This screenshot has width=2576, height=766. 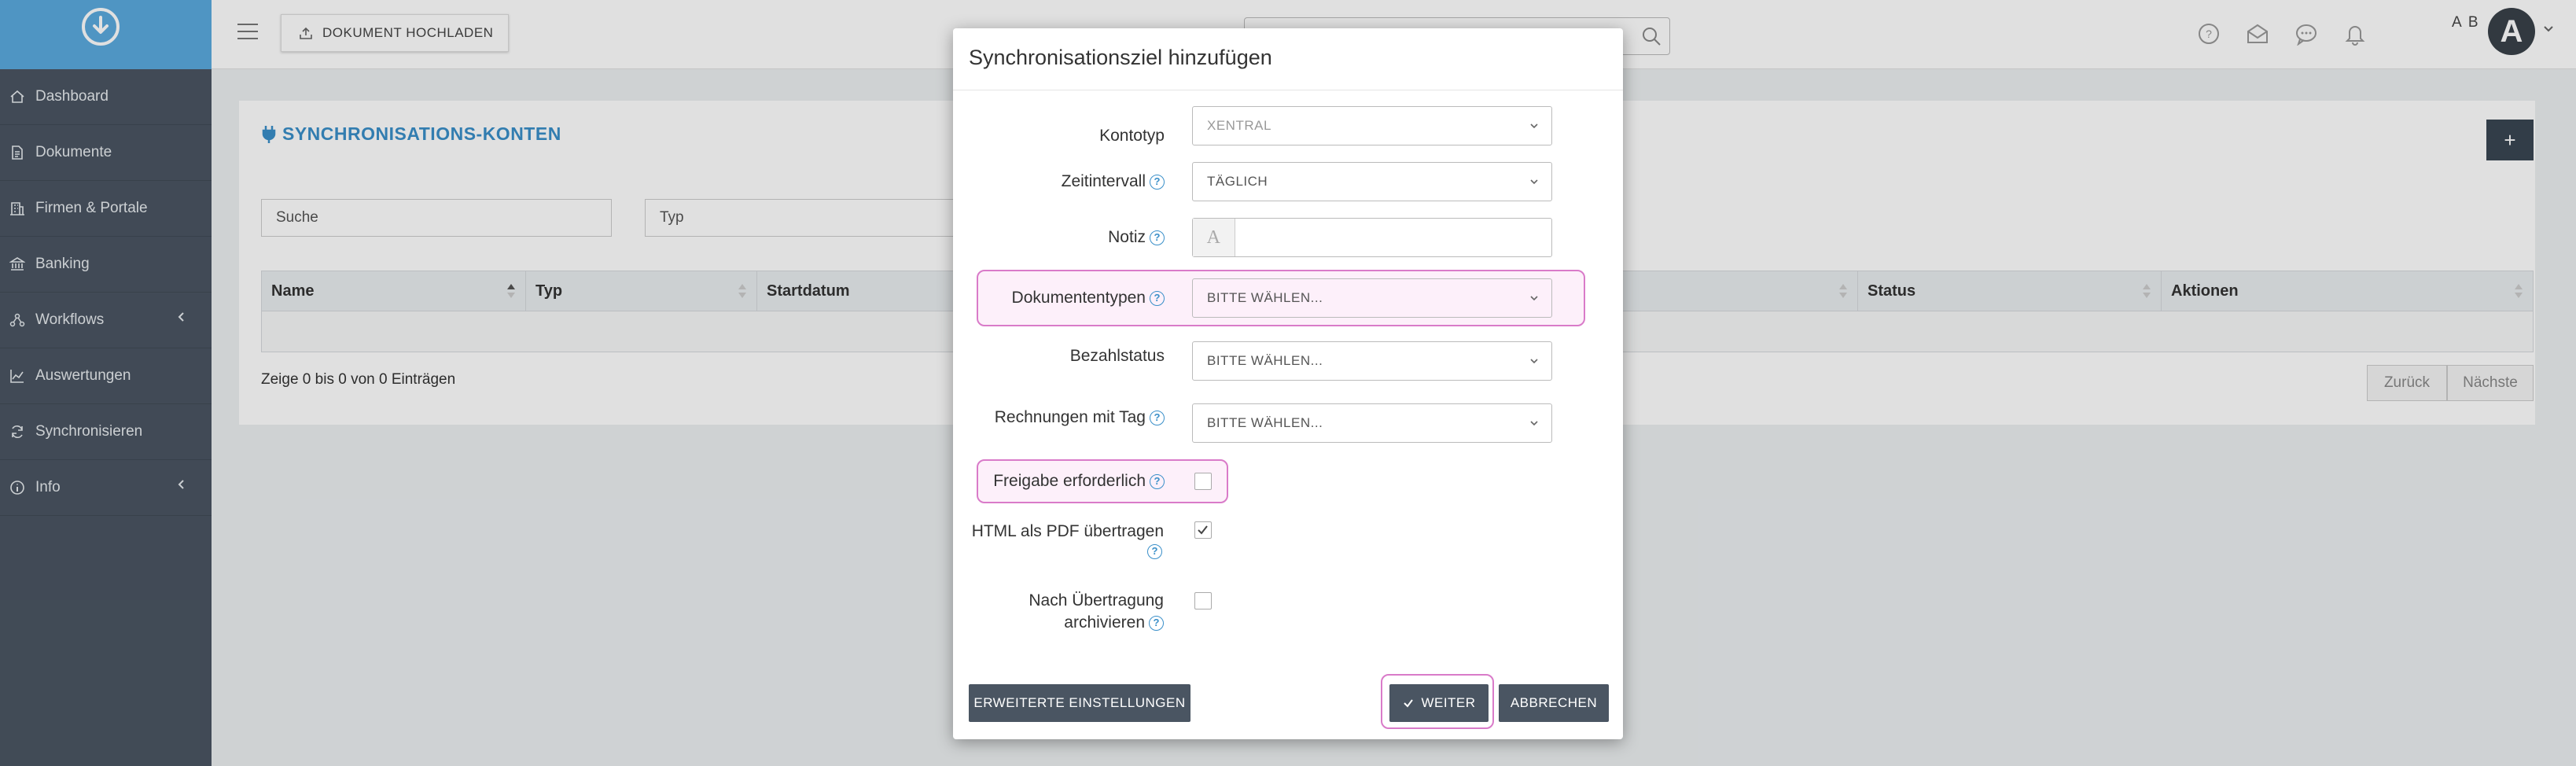 What do you see at coordinates (1080, 418) in the screenshot?
I see `rechnungen-tag-label: Rechnungen mit Tag?` at bounding box center [1080, 418].